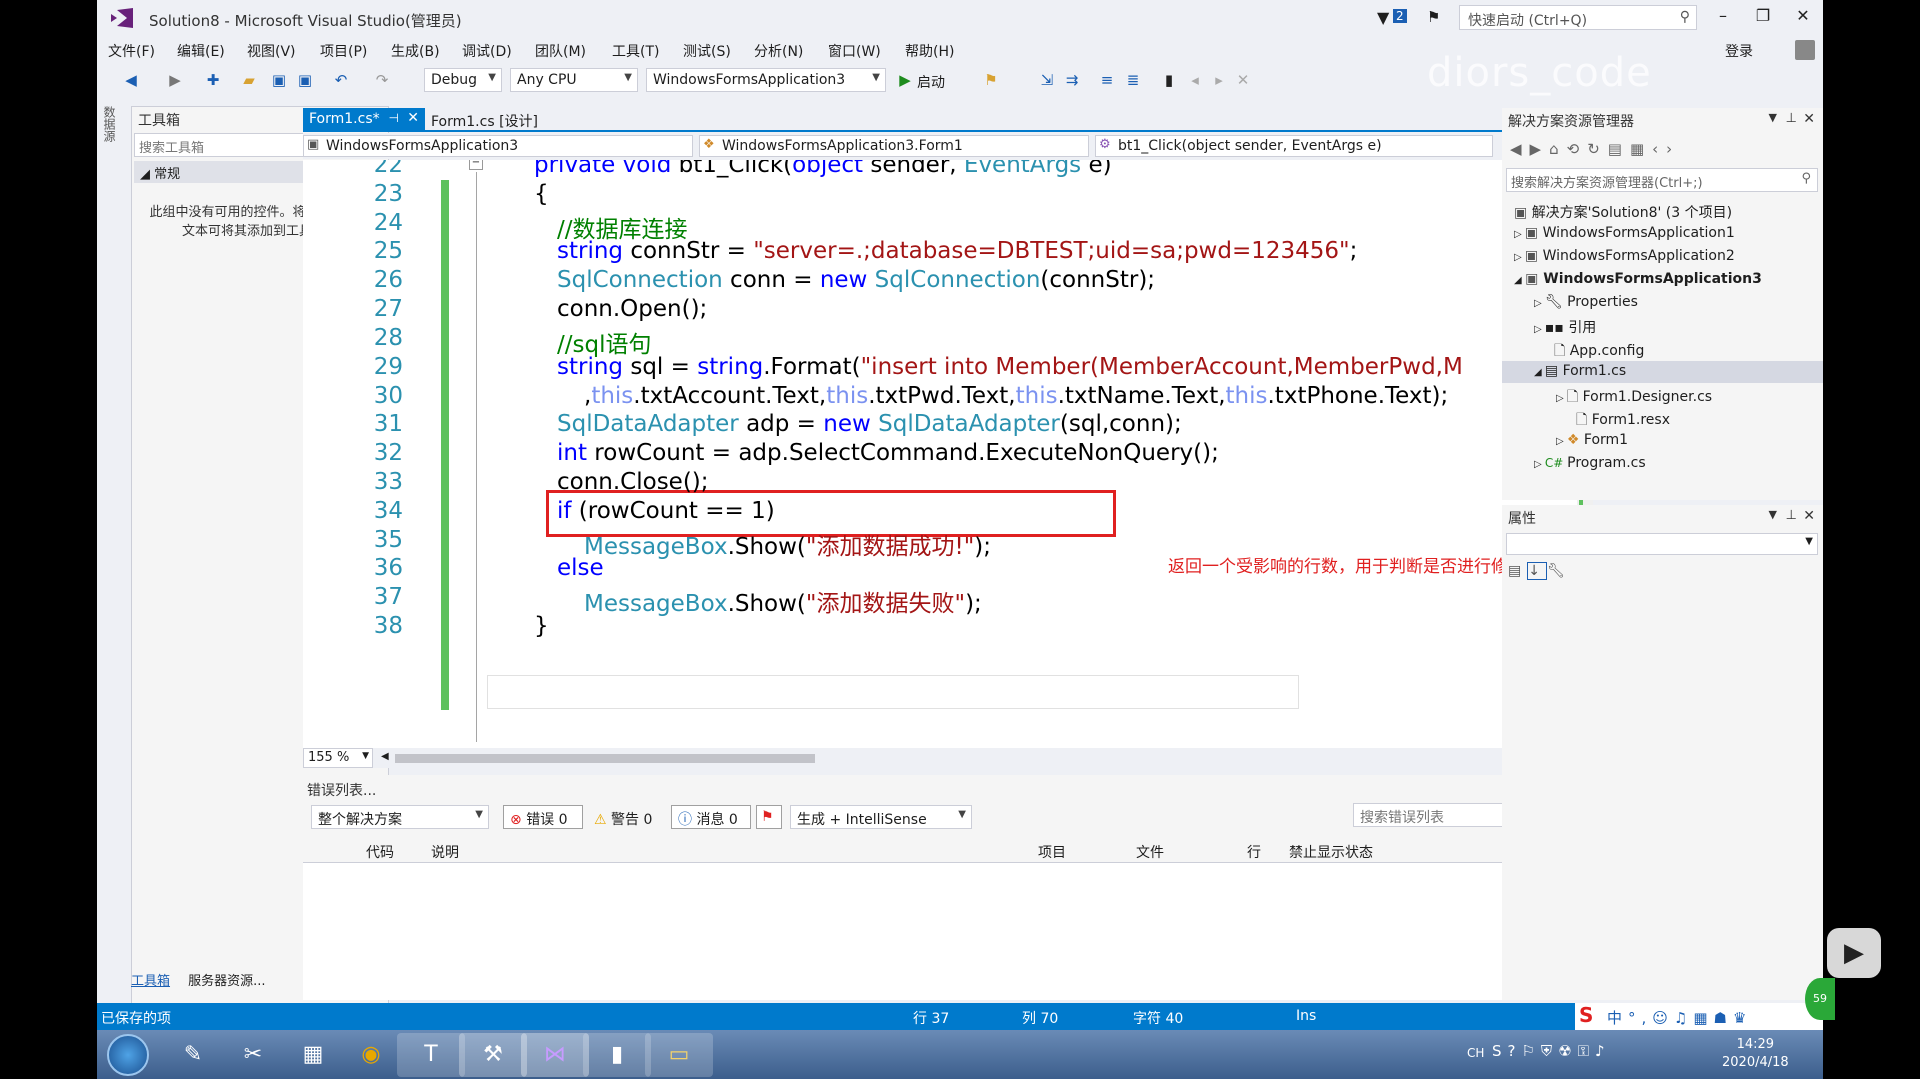 The height and width of the screenshot is (1079, 1920). I want to click on taskbar-text-app: T, so click(431, 1055).